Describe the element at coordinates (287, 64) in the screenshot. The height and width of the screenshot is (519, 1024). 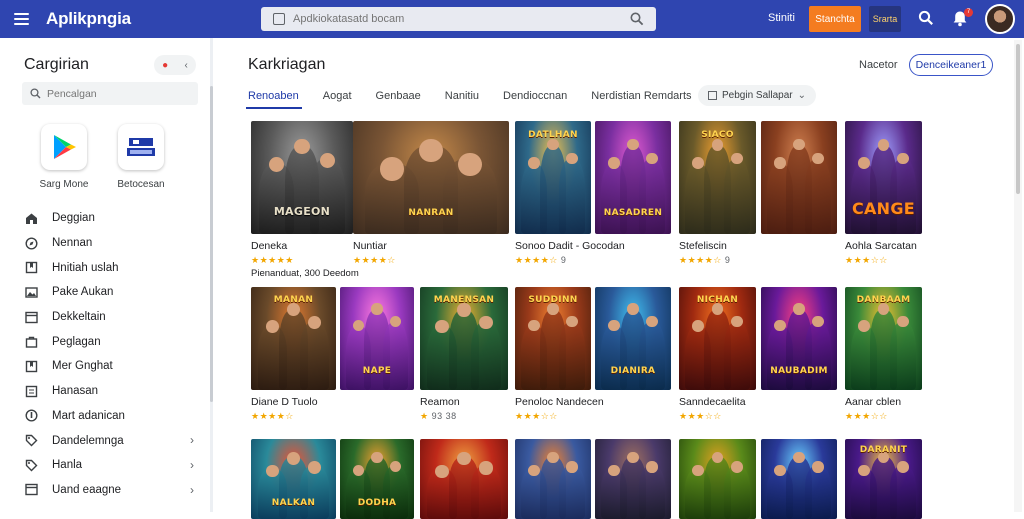
I see `page-title: Karkriagan` at that location.